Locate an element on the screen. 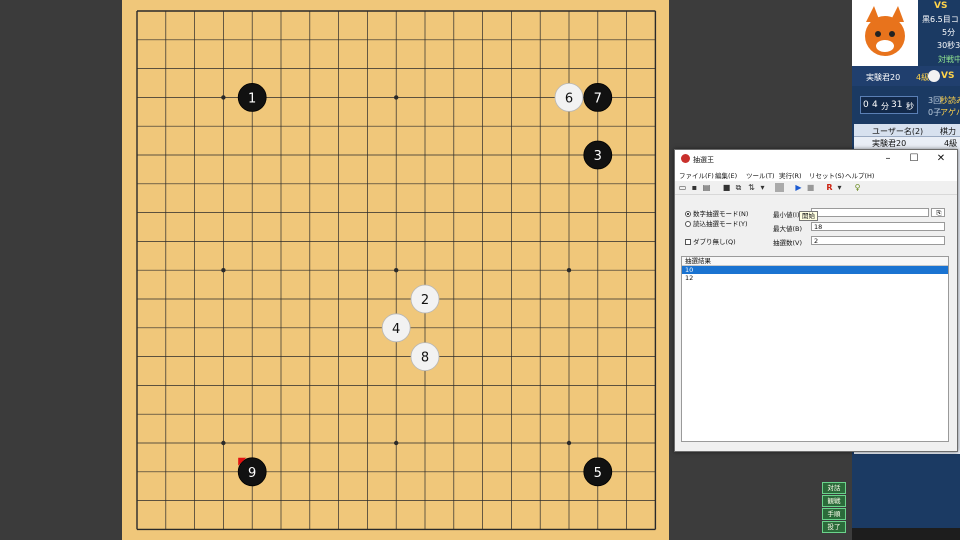 This screenshot has height=540, width=960. menu-file: ファイル(F) is located at coordinates (696, 175).